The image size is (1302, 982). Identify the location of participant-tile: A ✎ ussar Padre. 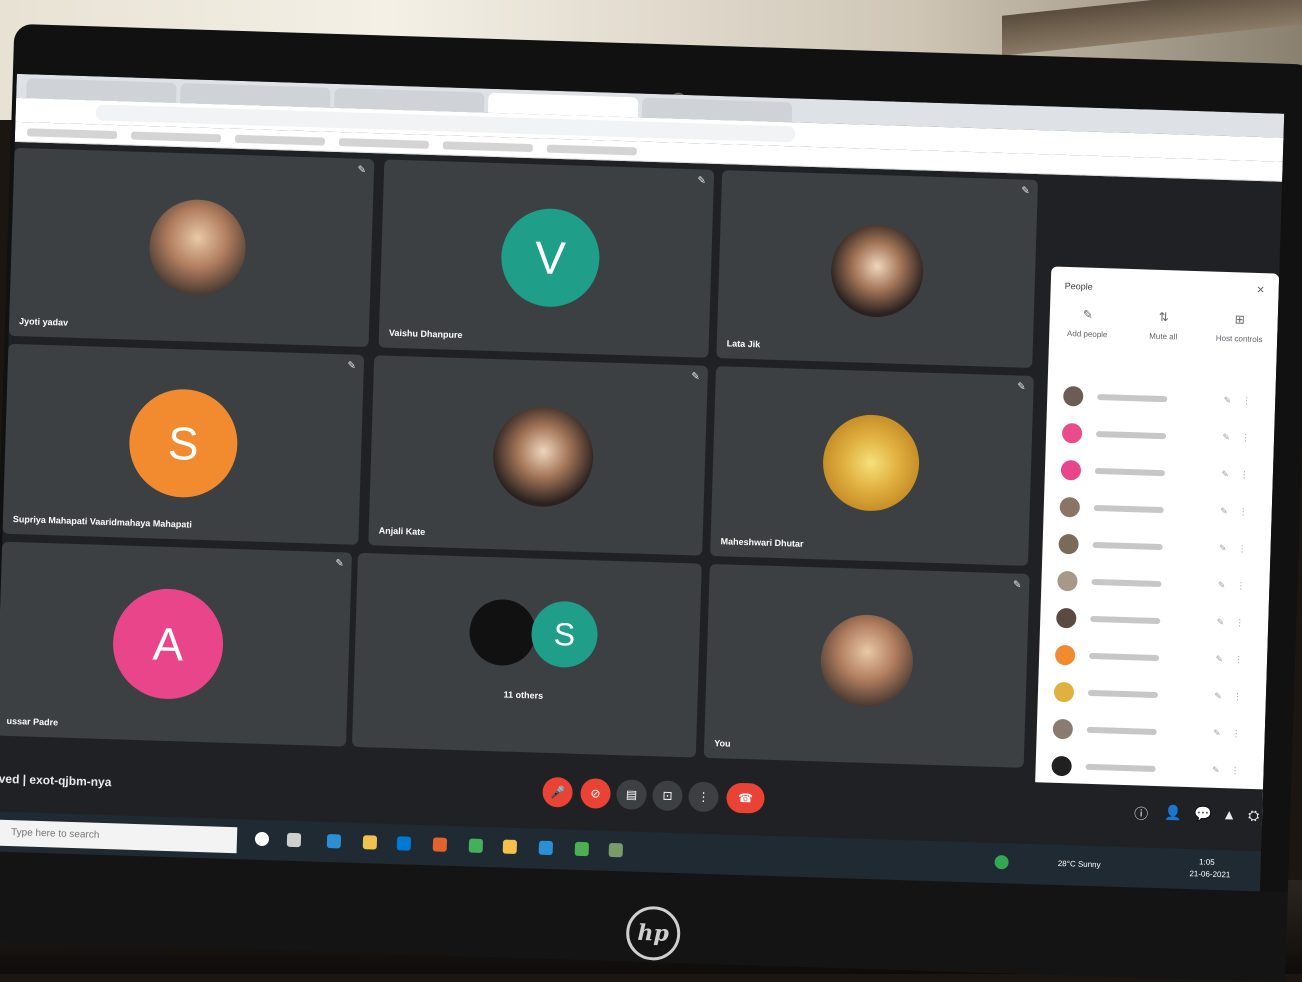
(176, 644).